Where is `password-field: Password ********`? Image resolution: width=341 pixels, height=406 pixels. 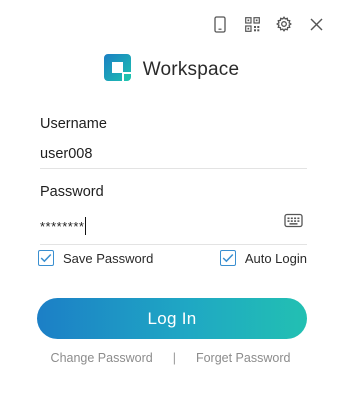 password-field: Password ******** is located at coordinates (173, 214).